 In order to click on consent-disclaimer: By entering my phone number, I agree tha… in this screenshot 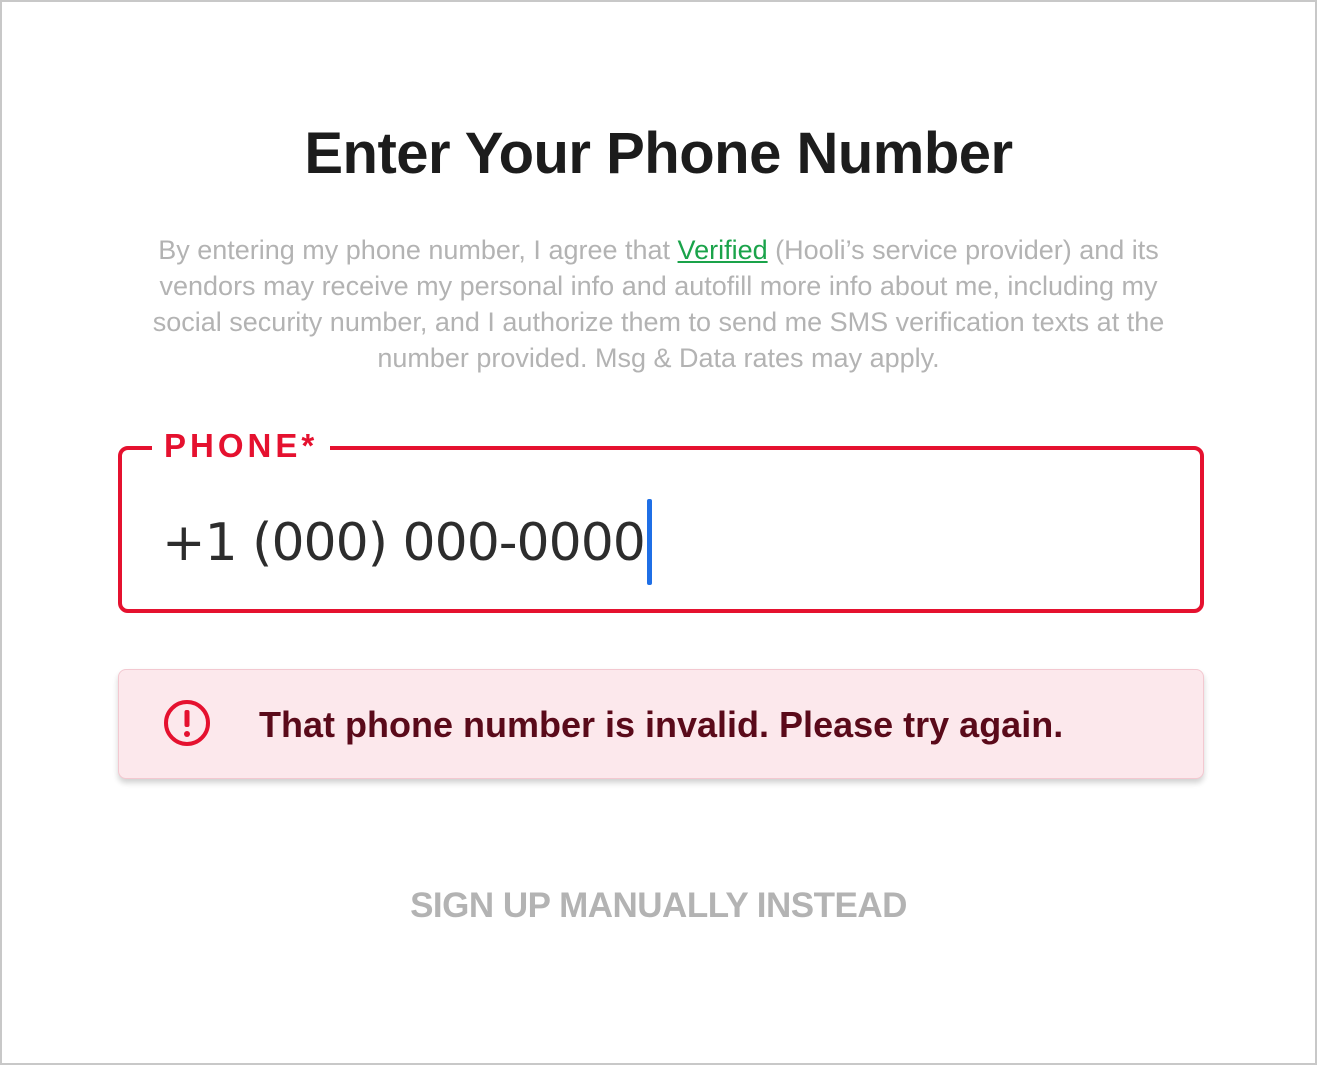, I will do `click(658, 304)`.